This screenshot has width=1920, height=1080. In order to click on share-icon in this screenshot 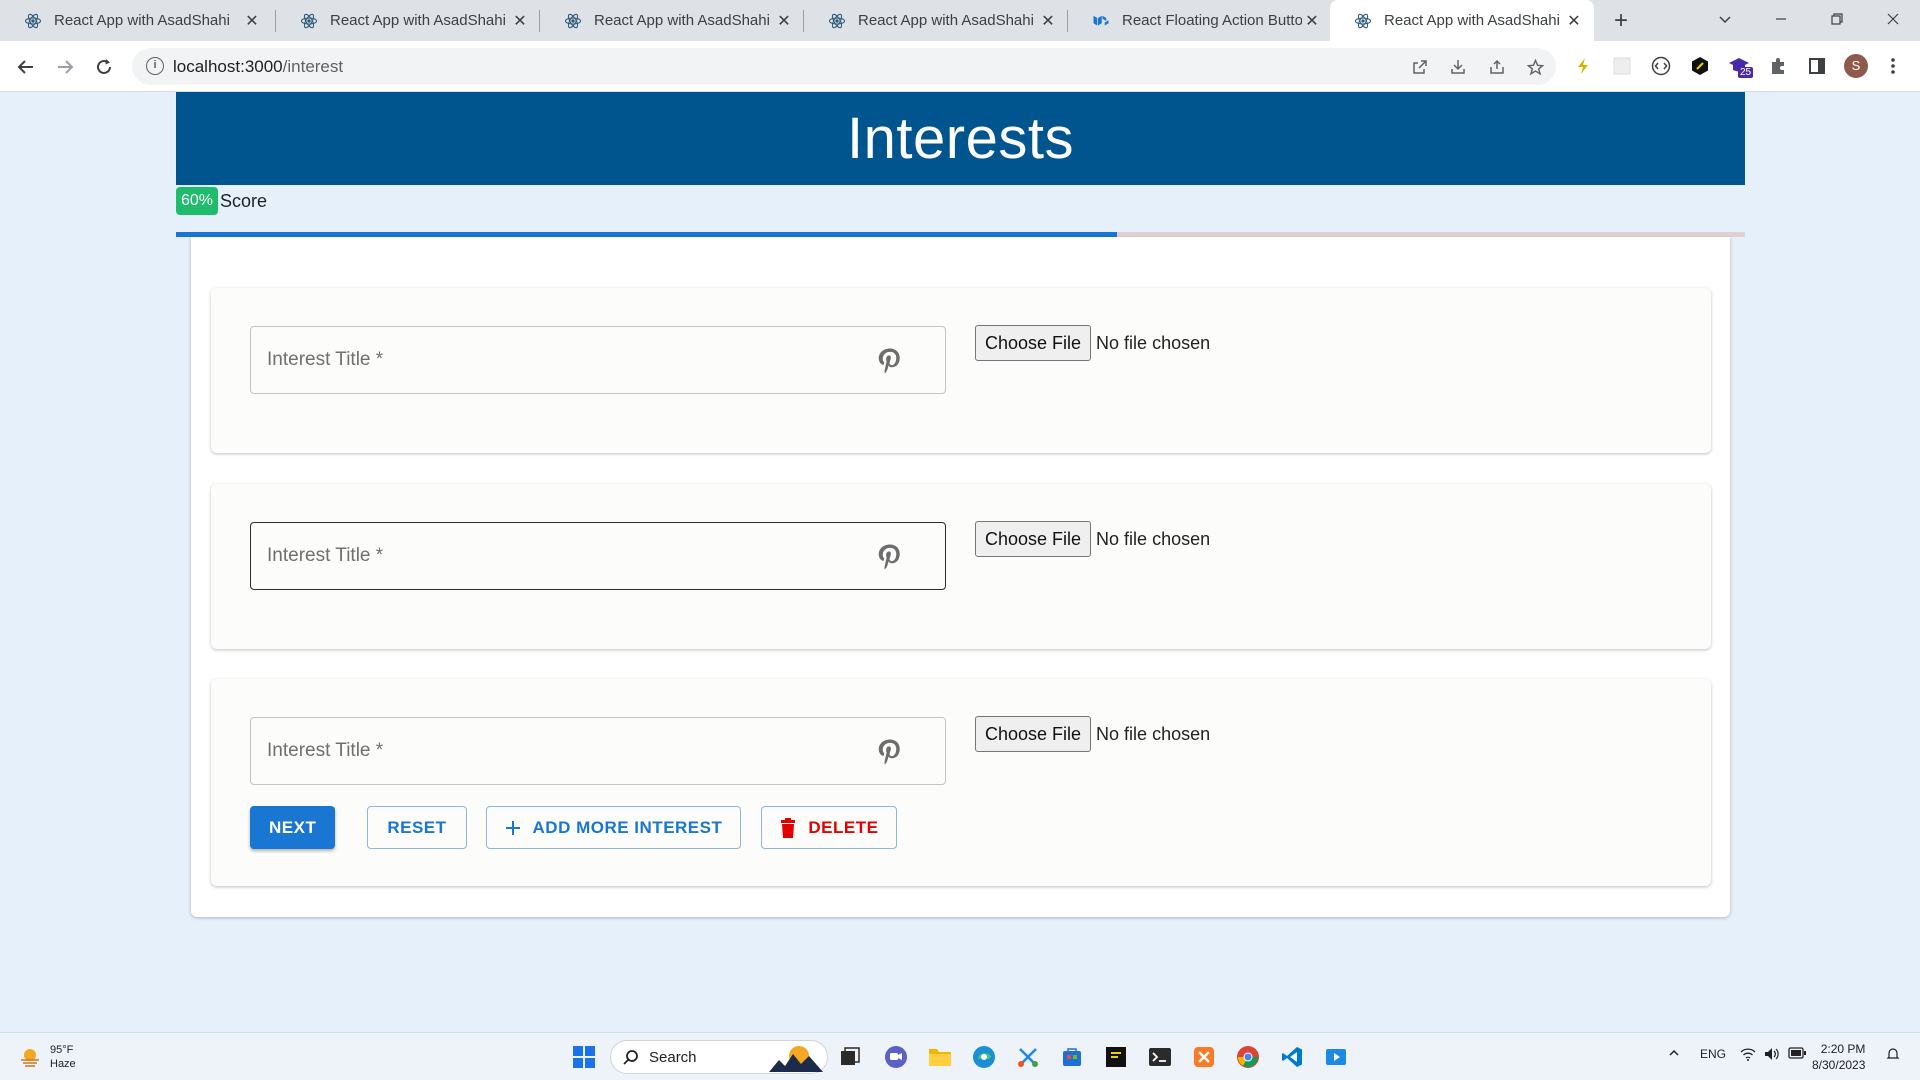, I will do `click(1497, 67)`.